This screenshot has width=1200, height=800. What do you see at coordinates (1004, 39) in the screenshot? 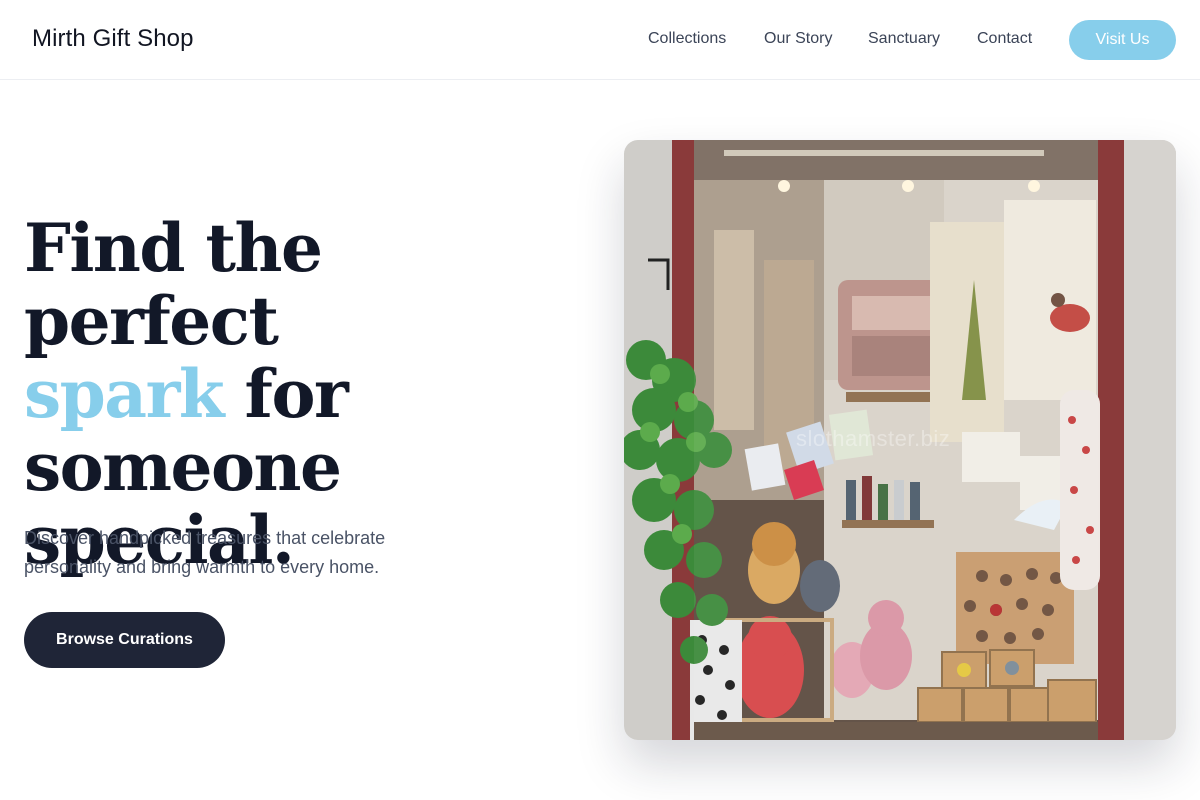
I see `nav-link-contact: Contact` at bounding box center [1004, 39].